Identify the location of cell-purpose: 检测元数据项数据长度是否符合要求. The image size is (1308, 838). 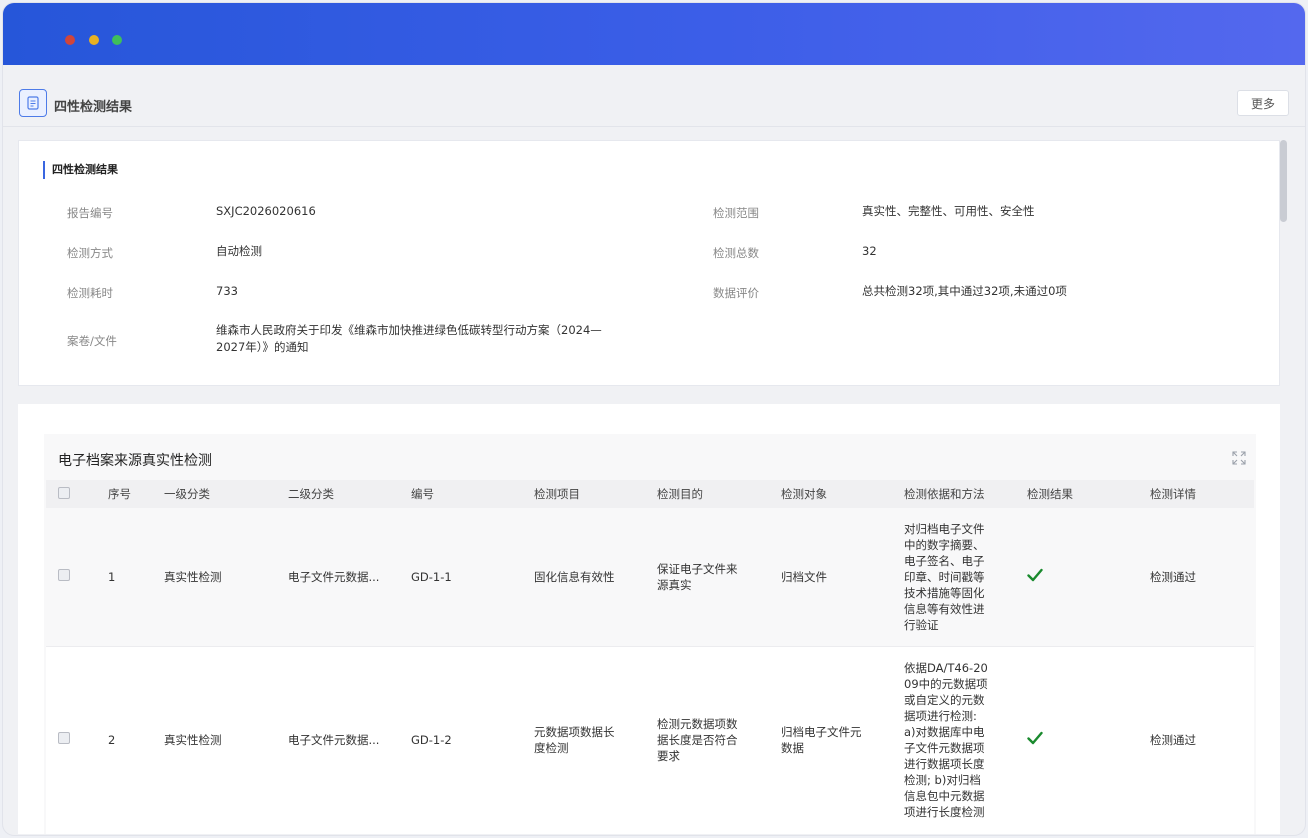
(713, 740).